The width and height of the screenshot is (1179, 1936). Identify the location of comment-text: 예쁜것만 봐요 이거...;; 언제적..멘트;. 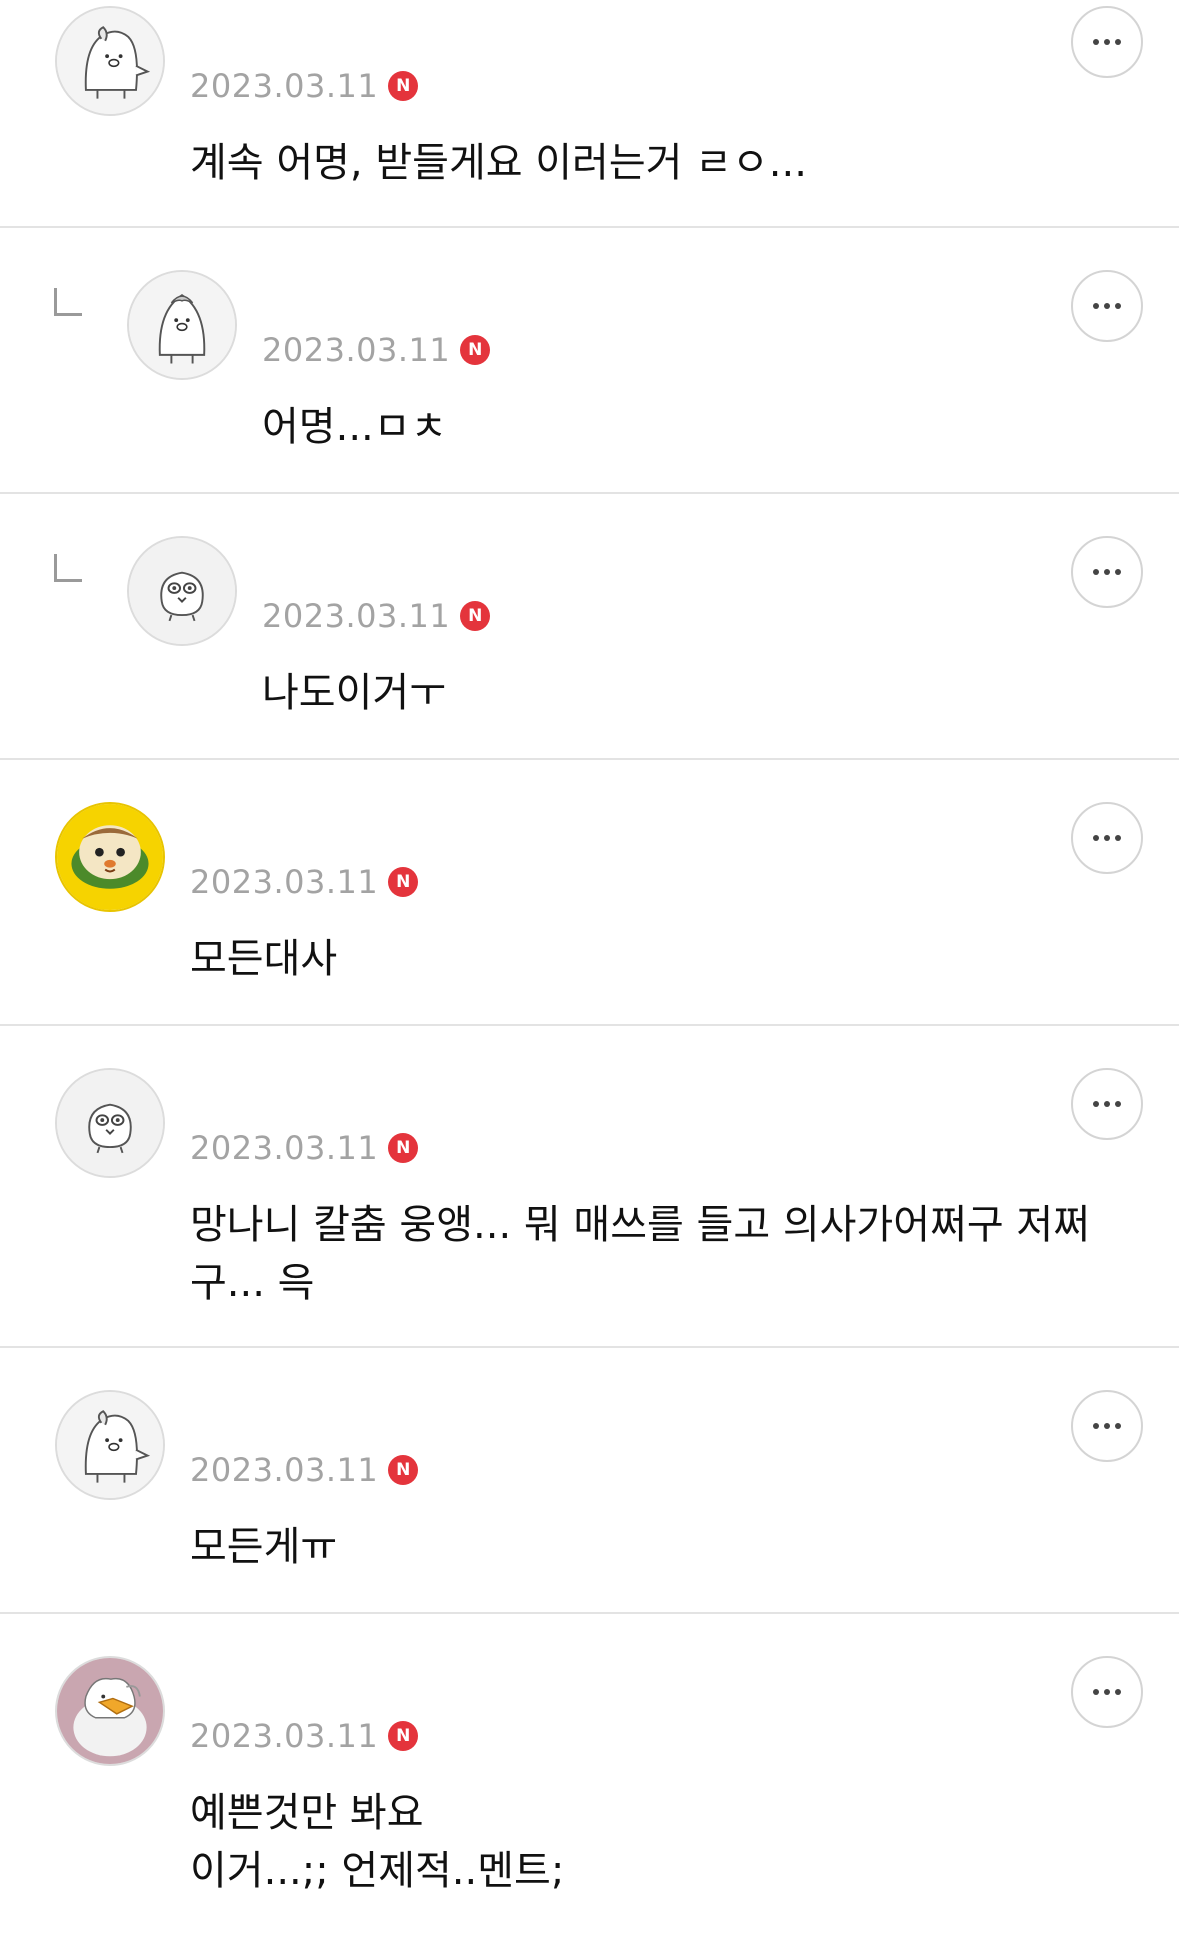
(377, 1842).